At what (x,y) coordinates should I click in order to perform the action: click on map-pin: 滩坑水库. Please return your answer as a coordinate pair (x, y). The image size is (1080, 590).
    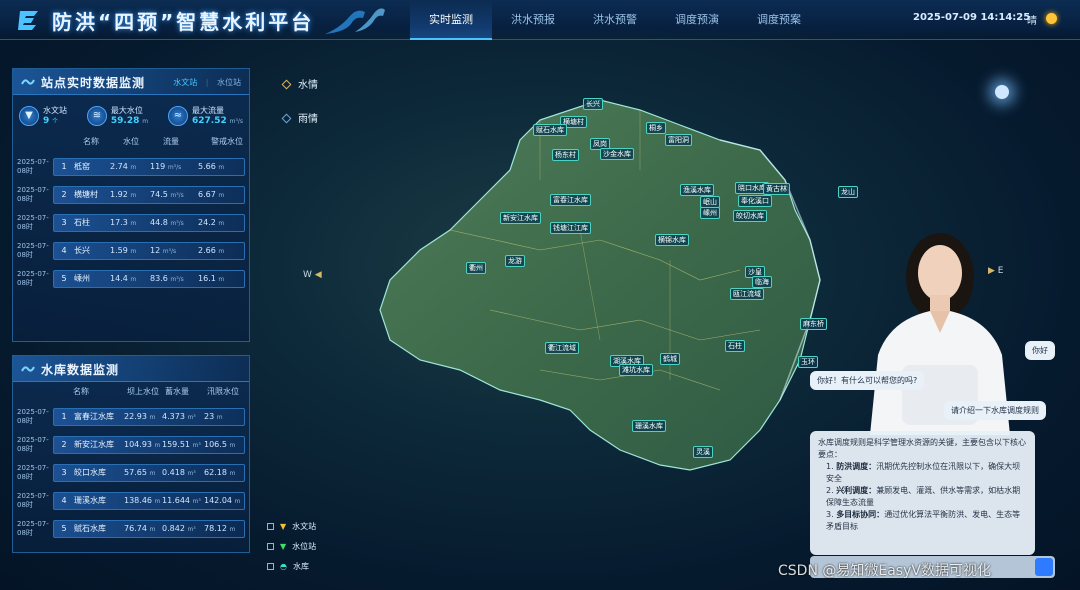
    Looking at the image, I should click on (636, 370).